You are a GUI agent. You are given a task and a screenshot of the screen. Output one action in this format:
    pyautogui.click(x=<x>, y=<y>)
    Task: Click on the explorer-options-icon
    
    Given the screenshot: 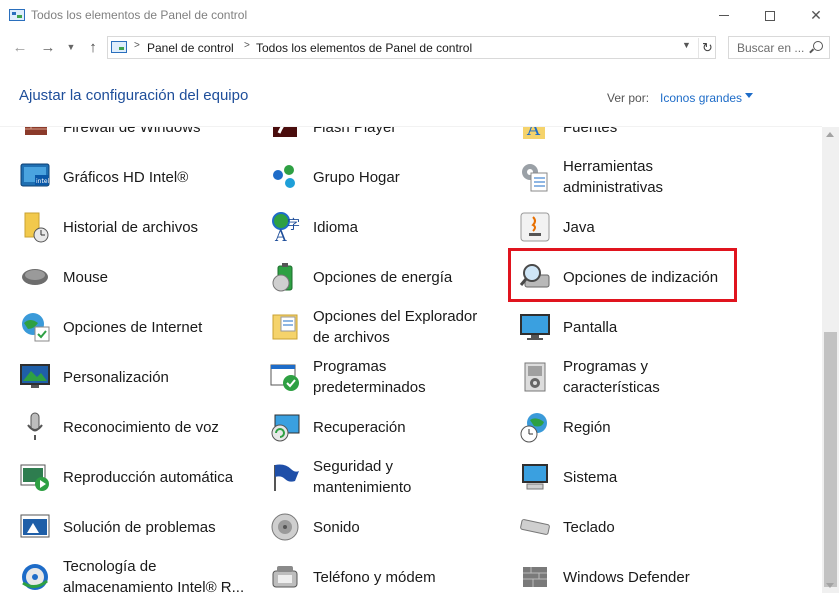 What is the action you would take?
    pyautogui.click(x=285, y=327)
    